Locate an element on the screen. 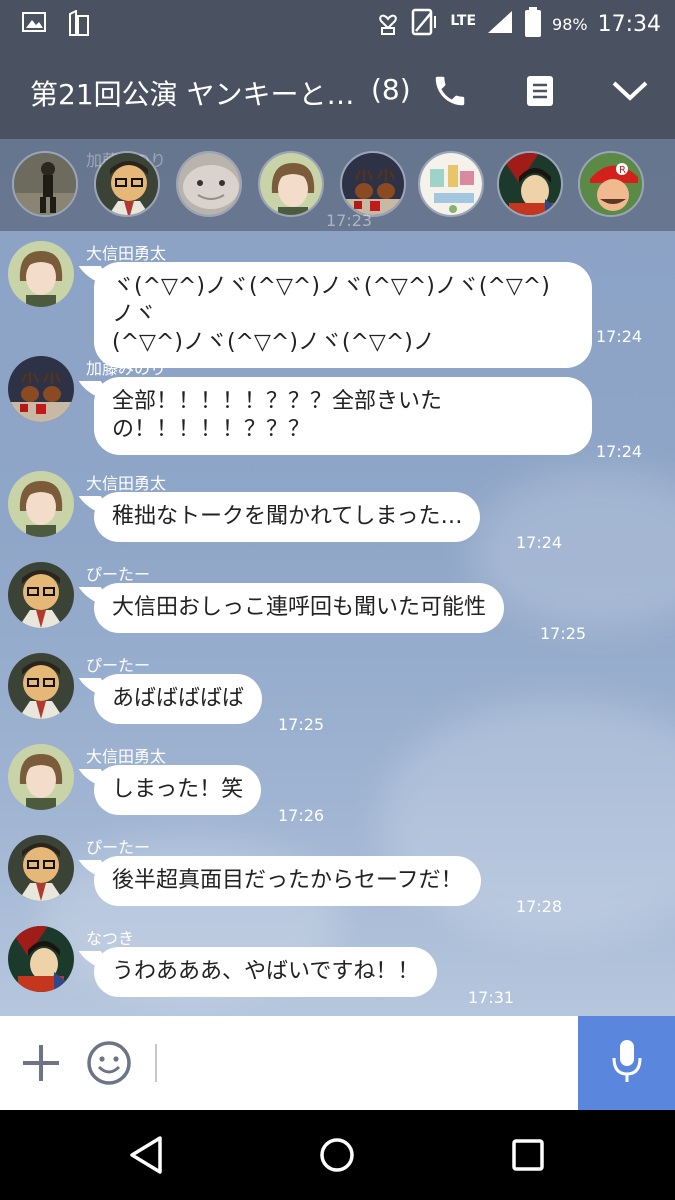  chevron-down-icon is located at coordinates (630, 93).